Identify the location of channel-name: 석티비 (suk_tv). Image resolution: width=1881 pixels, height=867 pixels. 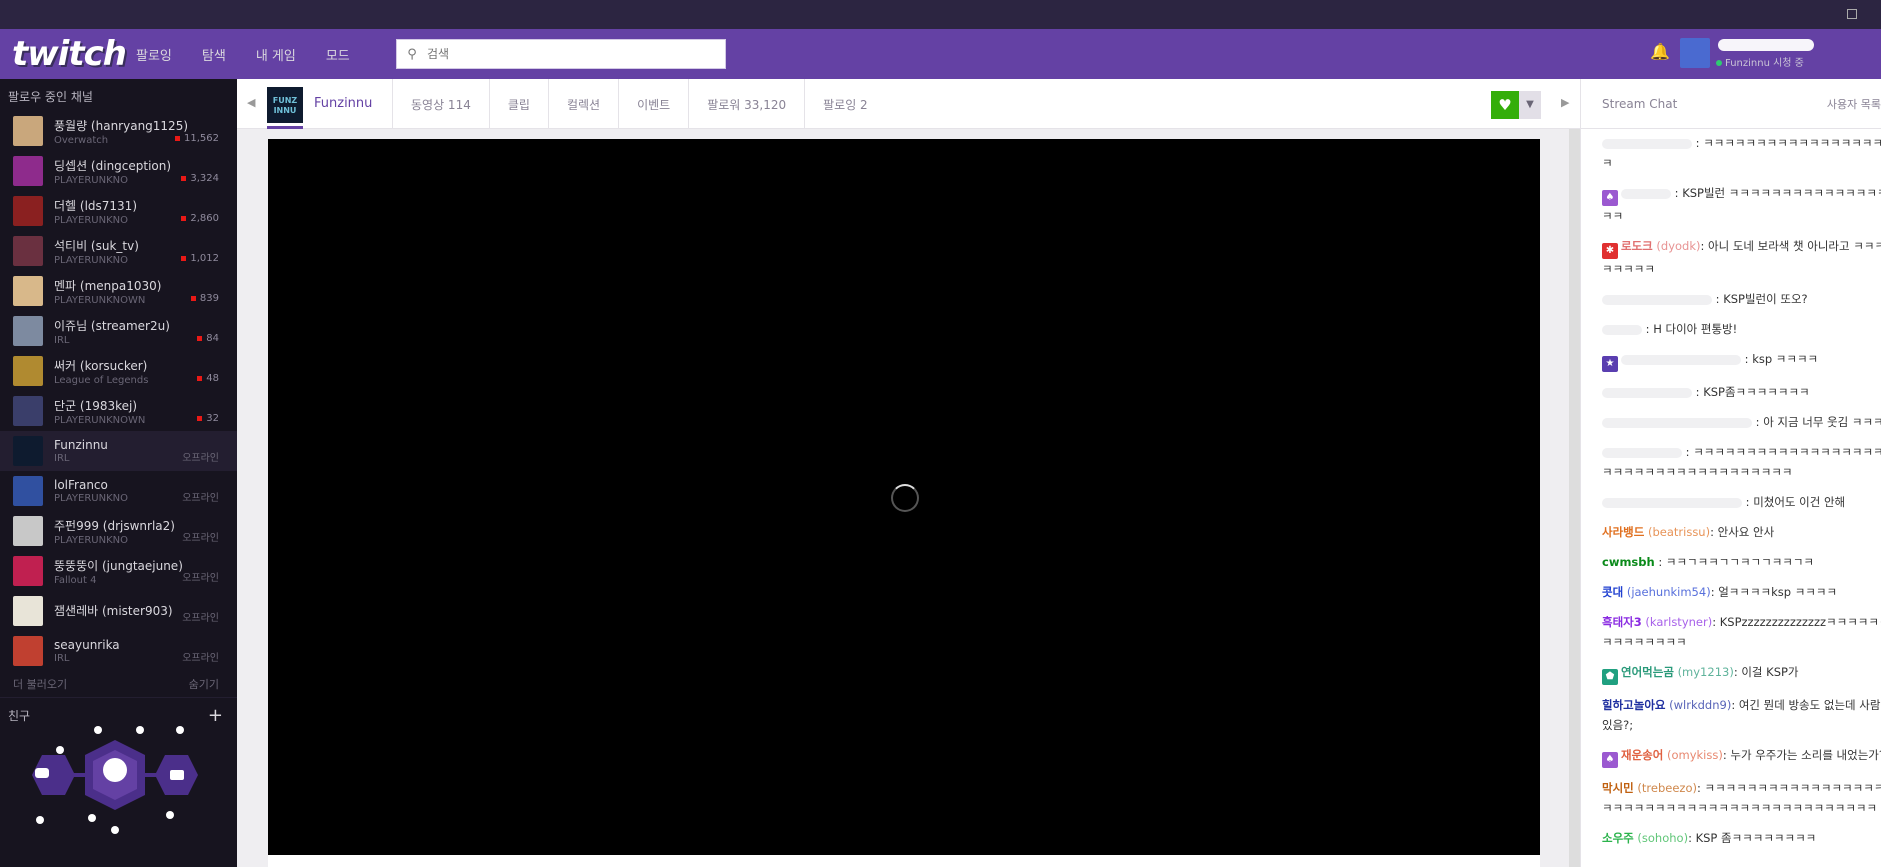
(96, 245).